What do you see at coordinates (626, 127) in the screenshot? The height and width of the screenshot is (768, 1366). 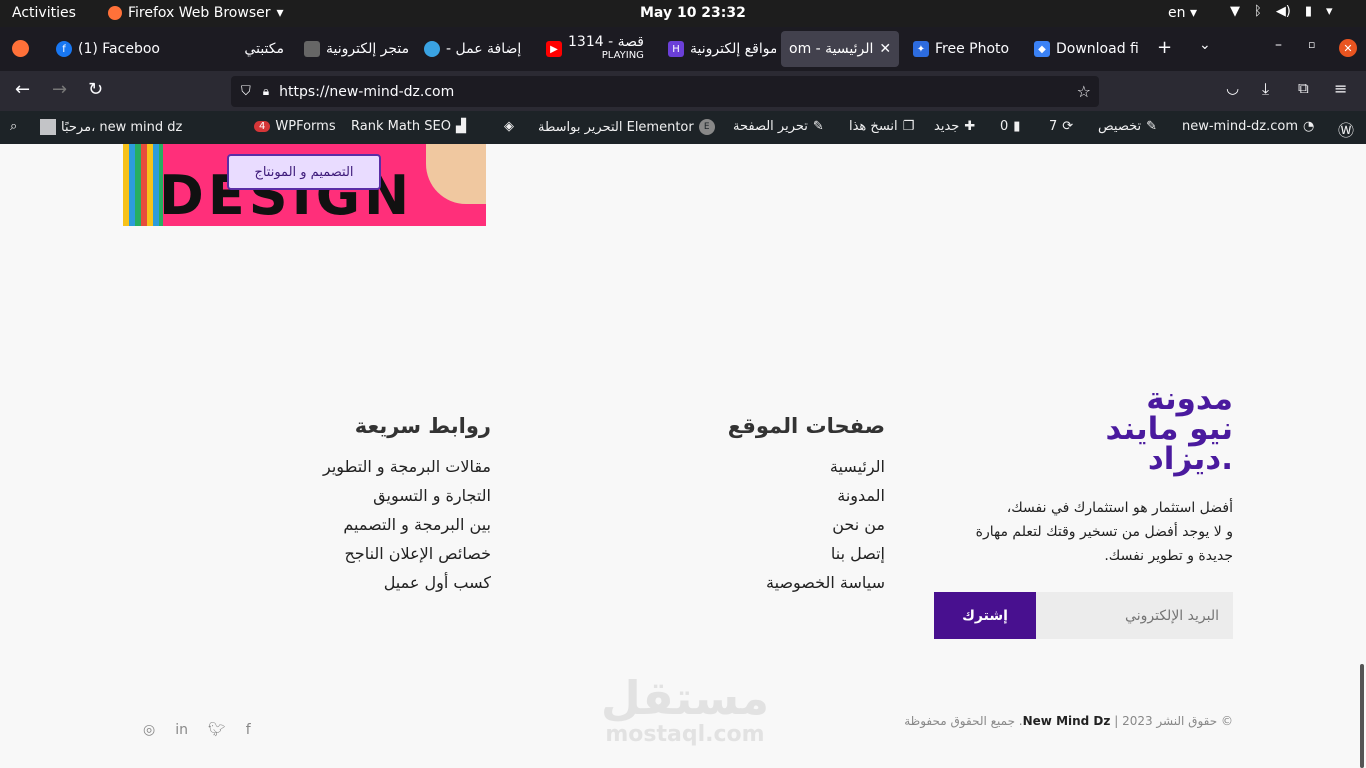 I see `wp-elementor: التحرير بواسطة Elementor E` at bounding box center [626, 127].